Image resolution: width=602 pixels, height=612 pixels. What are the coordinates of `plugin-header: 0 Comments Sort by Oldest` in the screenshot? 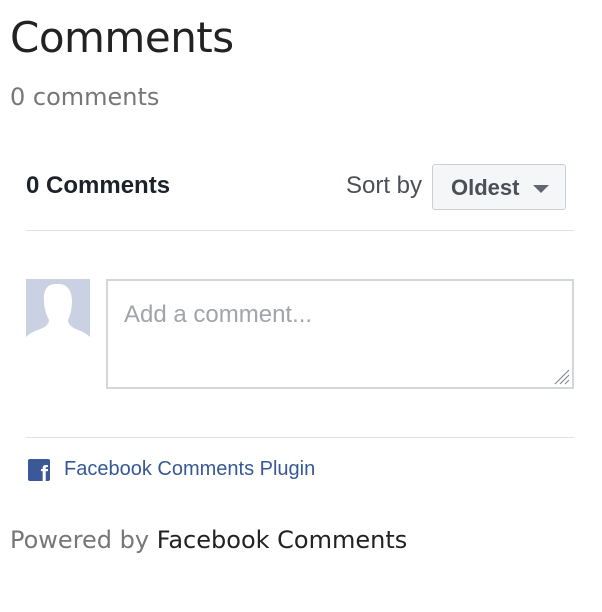 It's located at (300, 190).